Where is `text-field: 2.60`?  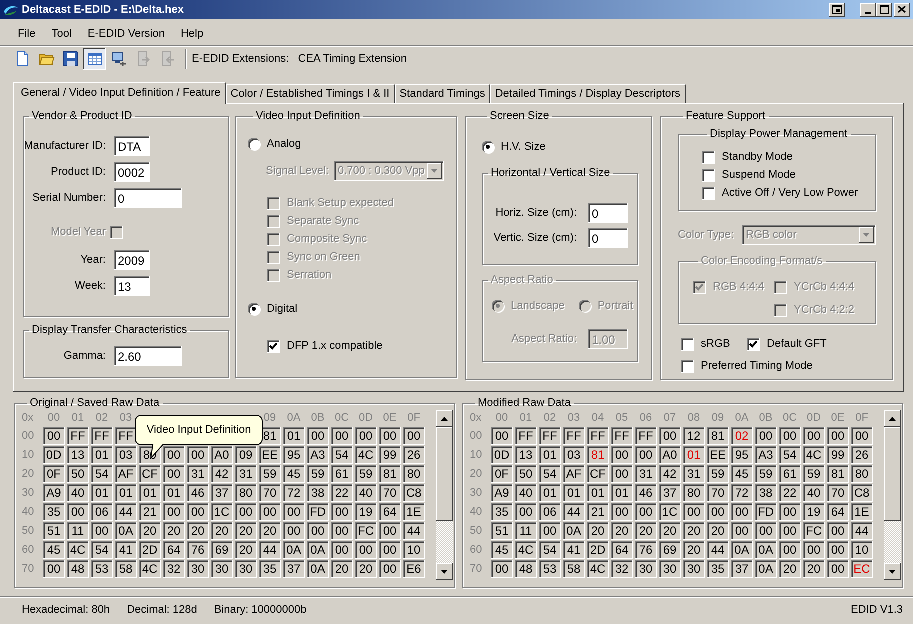
text-field: 2.60 is located at coordinates (148, 356).